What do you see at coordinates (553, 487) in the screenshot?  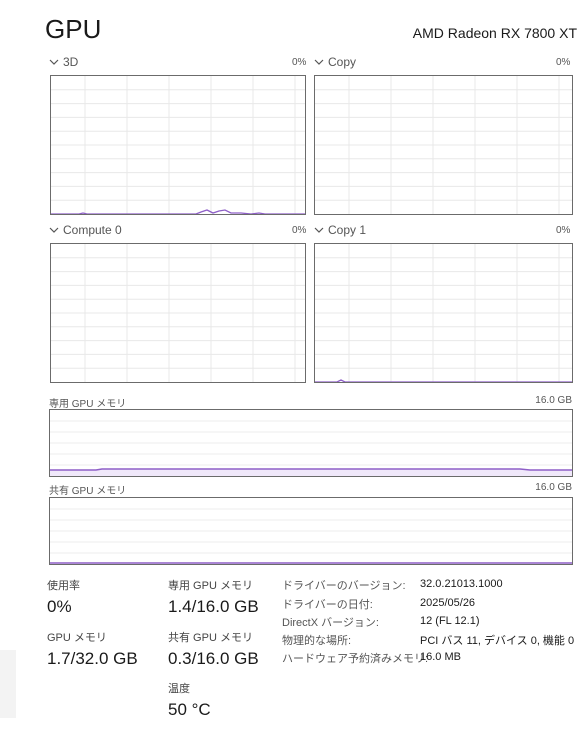 I see `shared-memory-max: 16.0 GB` at bounding box center [553, 487].